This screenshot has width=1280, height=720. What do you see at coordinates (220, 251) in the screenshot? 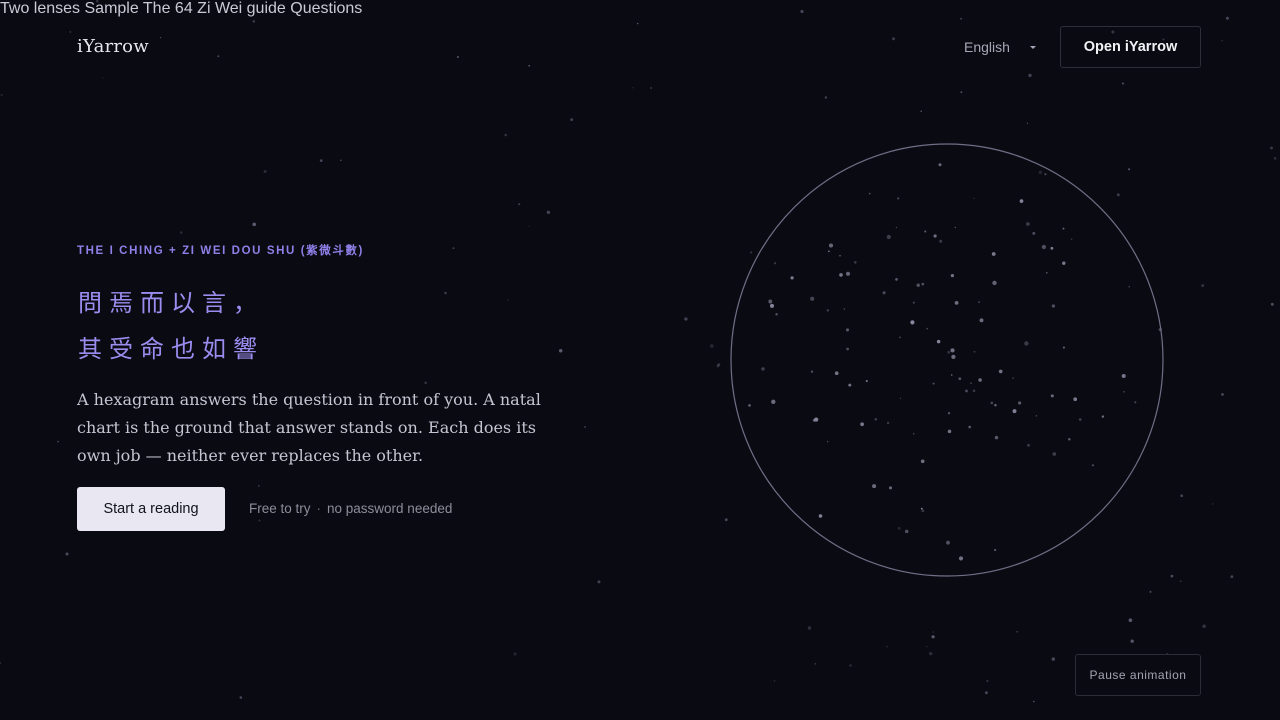
I see `hero-eyebrow: THE I CHING + ZI WEI DOU SHU (紫微斗數)` at bounding box center [220, 251].